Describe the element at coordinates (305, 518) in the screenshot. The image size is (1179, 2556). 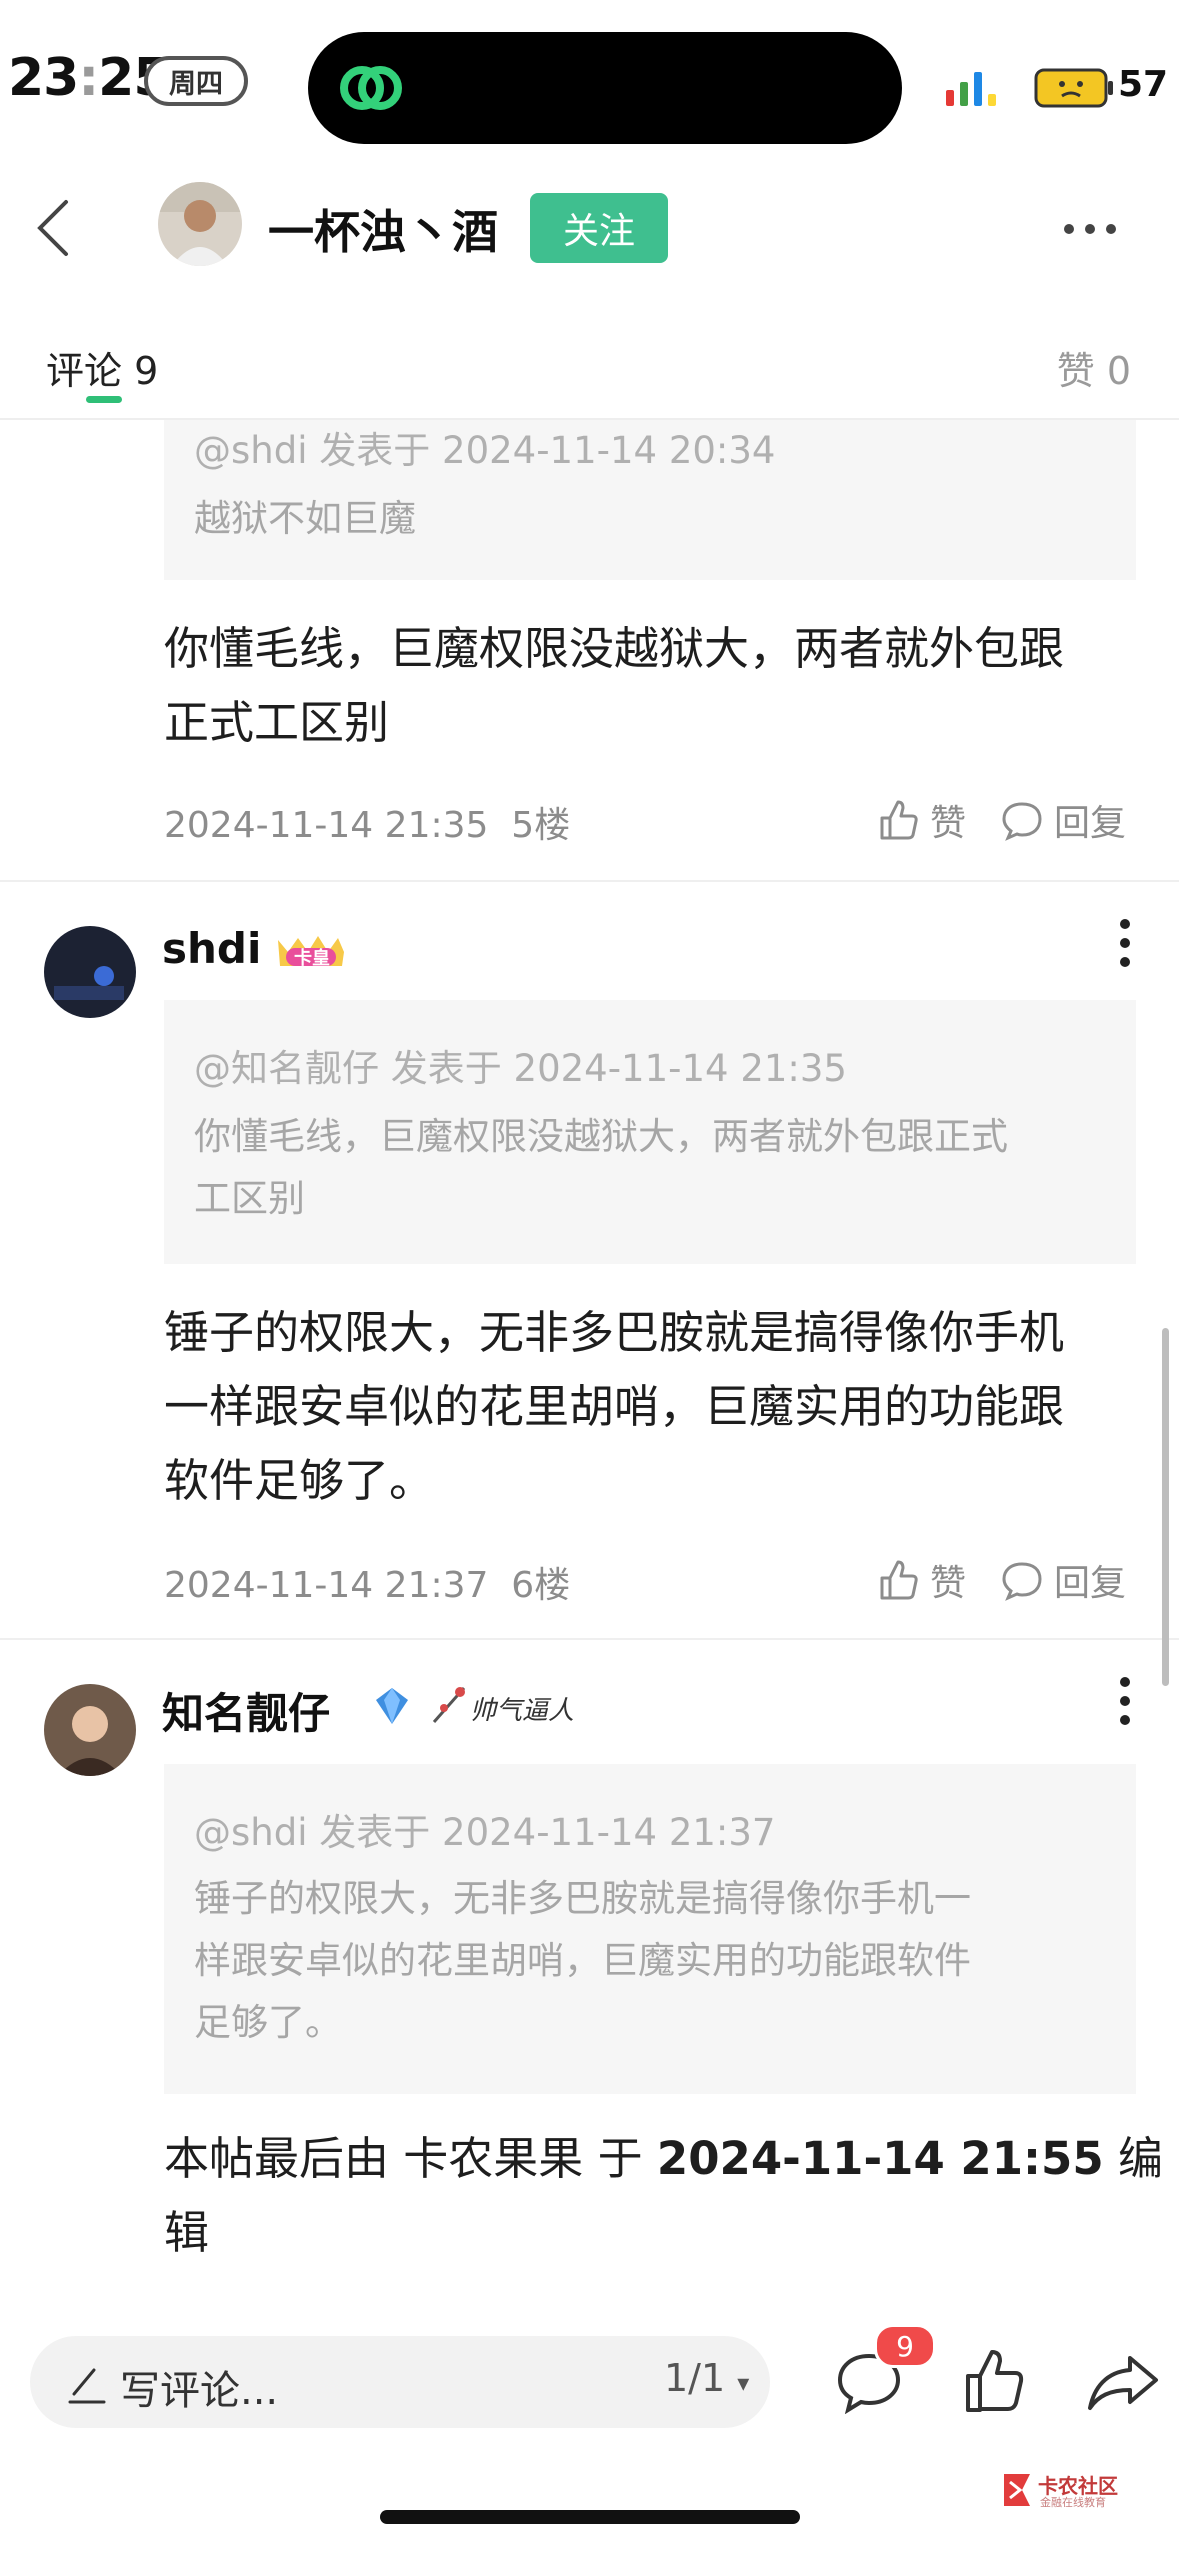
I see `quote-text: 越狱不如巨魔` at that location.